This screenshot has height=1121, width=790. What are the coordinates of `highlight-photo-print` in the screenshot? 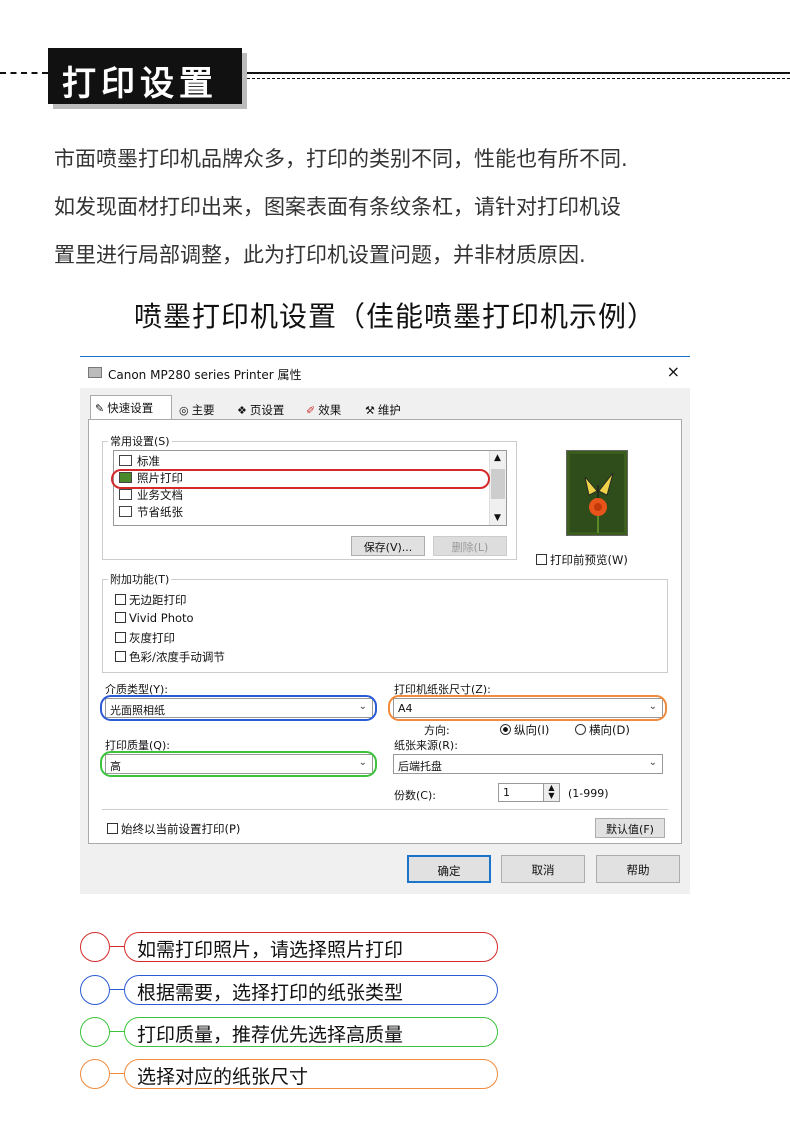 It's located at (300, 479).